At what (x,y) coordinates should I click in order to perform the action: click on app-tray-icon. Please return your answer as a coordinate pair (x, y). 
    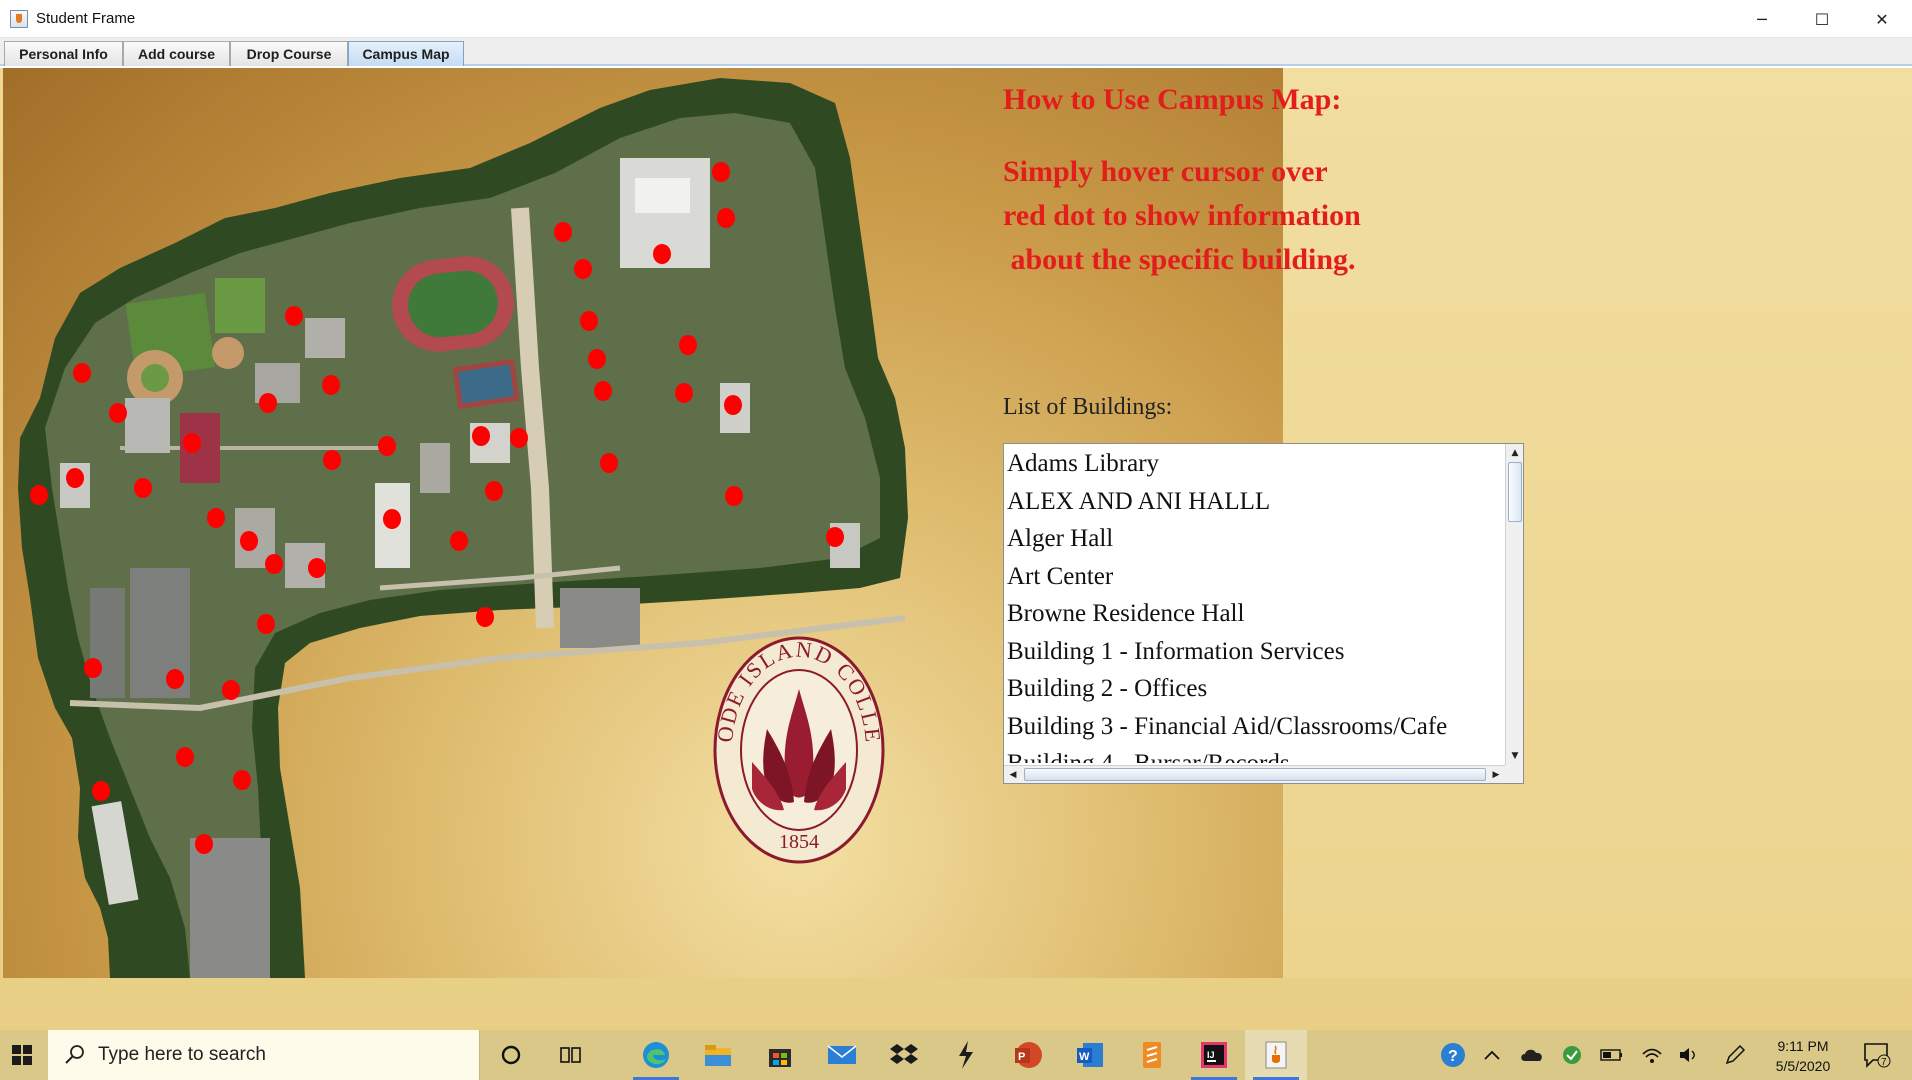
    Looking at the image, I should click on (1572, 1055).